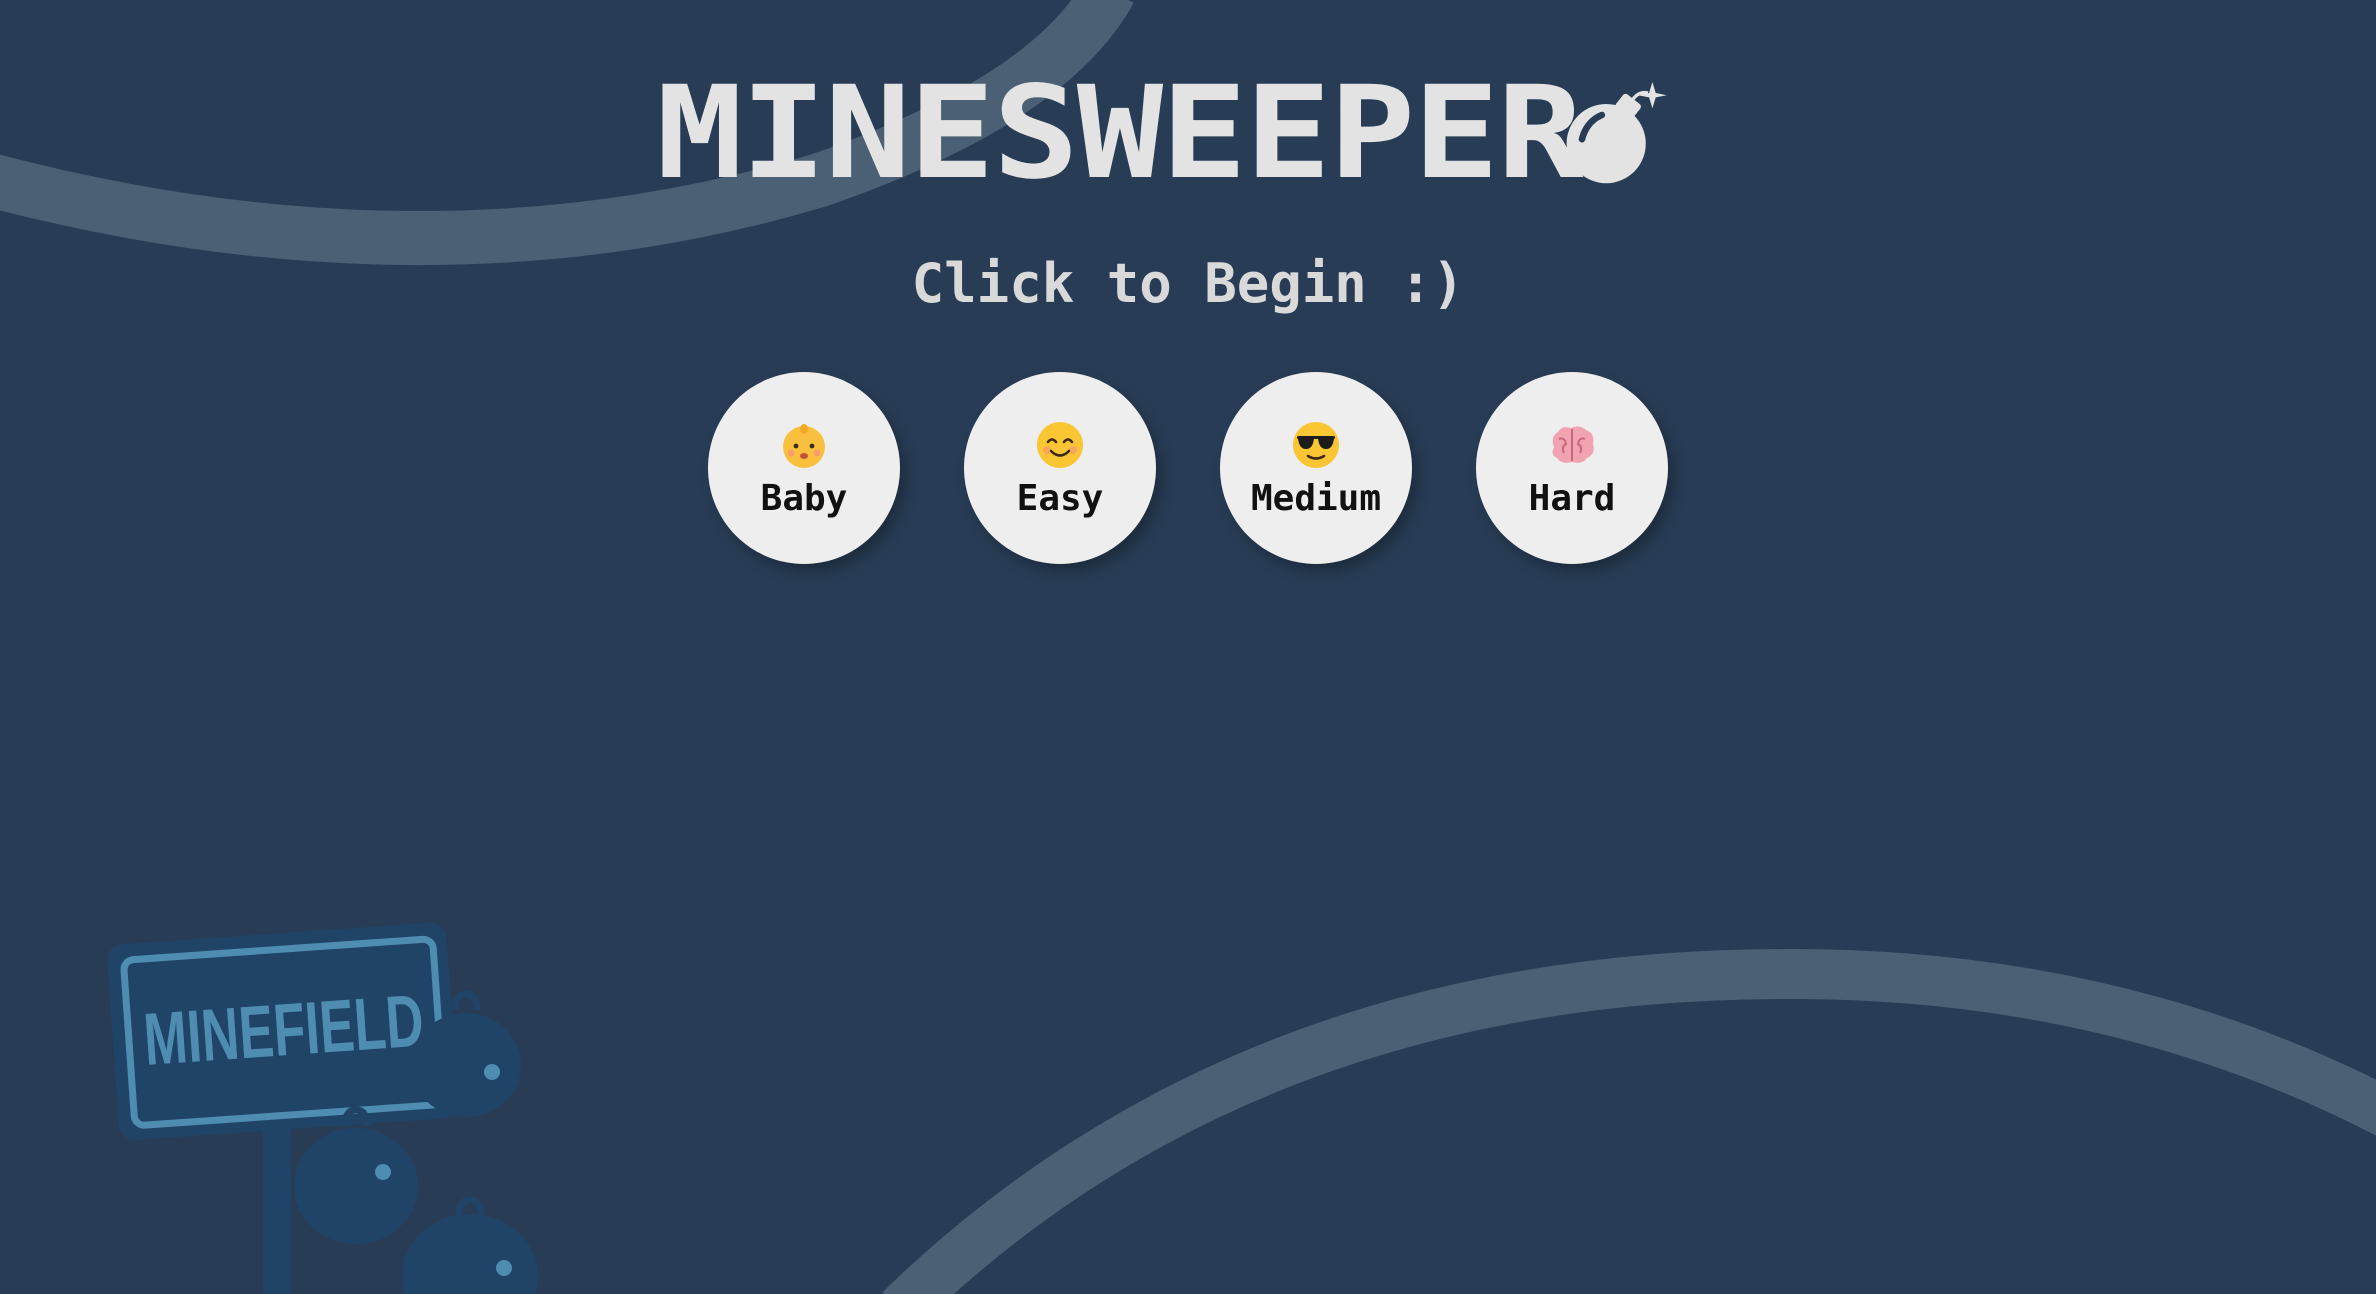 The height and width of the screenshot is (1294, 2376). What do you see at coordinates (1316, 498) in the screenshot?
I see `difficulty-label: Medium` at bounding box center [1316, 498].